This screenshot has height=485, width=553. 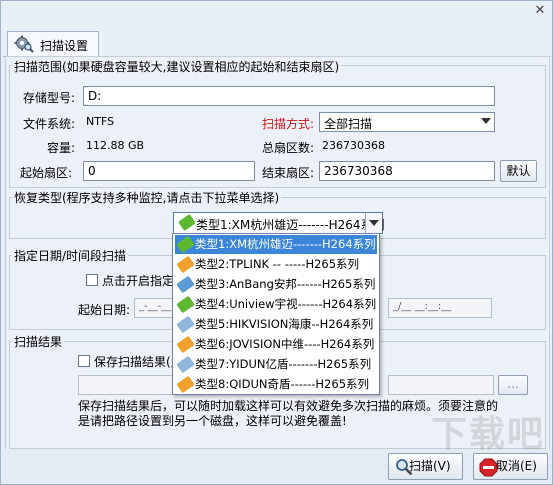 What do you see at coordinates (38, 341) in the screenshot?
I see `scan-result-title: 扫描结果` at bounding box center [38, 341].